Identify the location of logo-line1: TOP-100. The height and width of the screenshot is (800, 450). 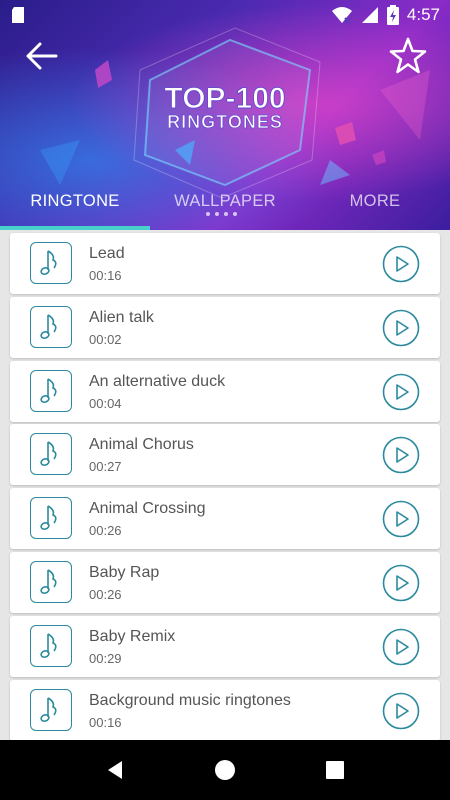
(224, 98).